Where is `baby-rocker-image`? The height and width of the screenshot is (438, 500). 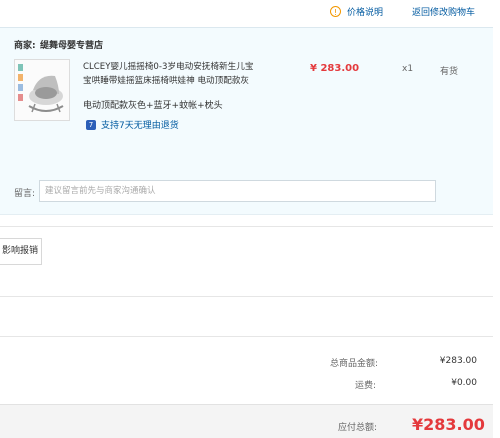
baby-rocker-image is located at coordinates (42, 90).